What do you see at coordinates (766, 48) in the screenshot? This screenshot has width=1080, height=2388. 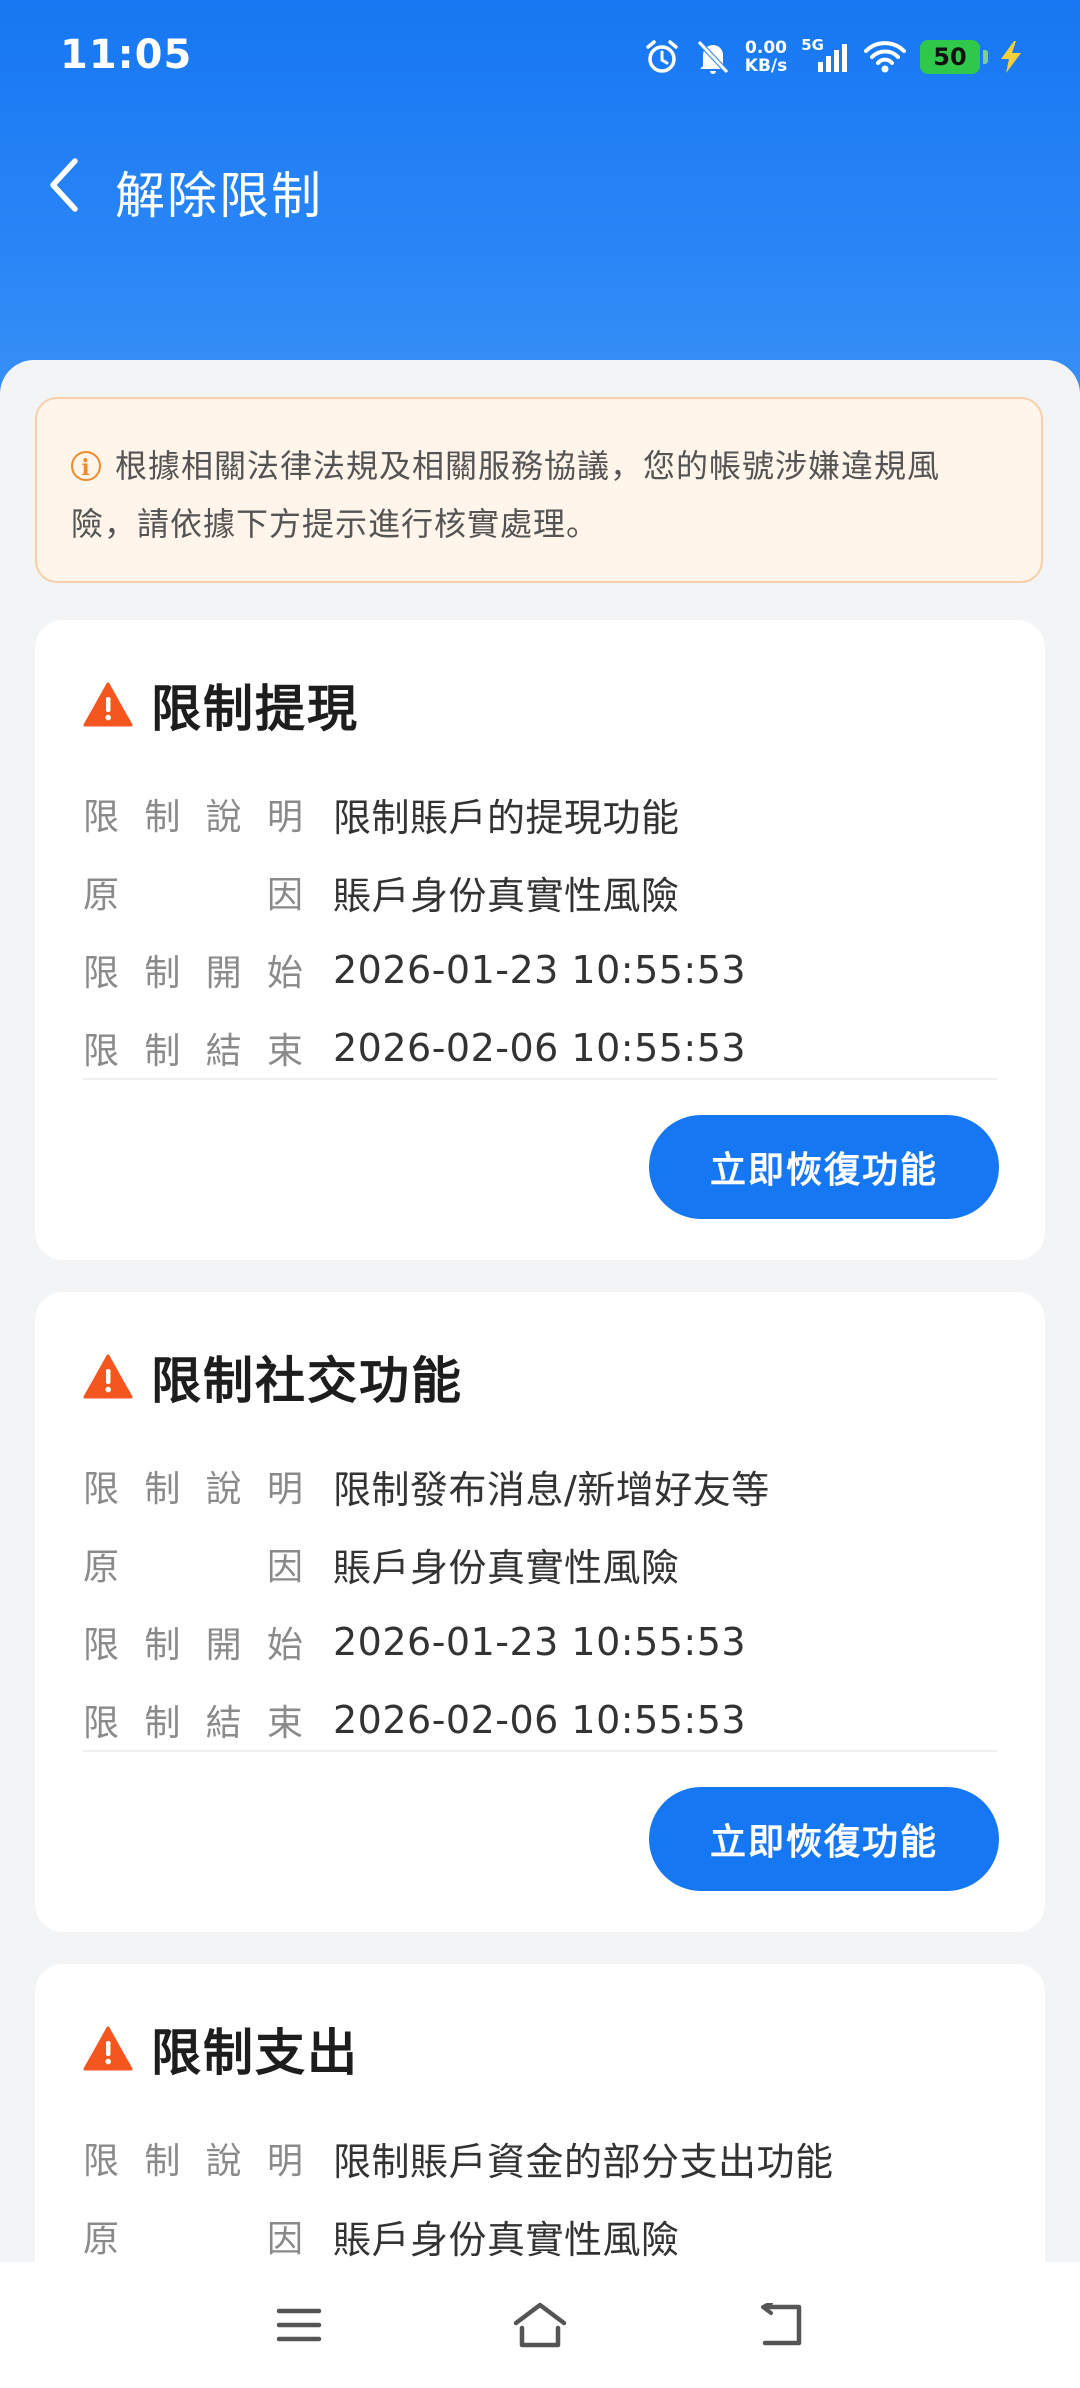 I see `net-speed-value: 0.00` at bounding box center [766, 48].